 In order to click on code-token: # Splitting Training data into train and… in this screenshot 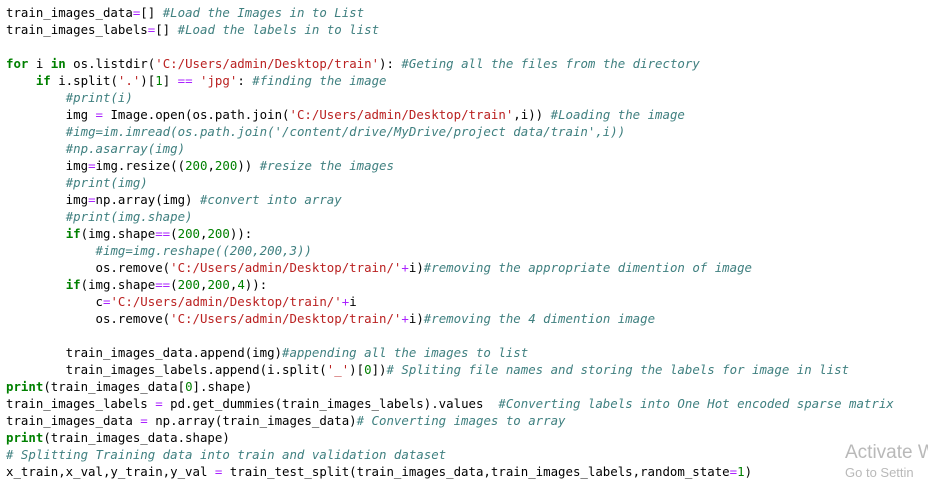, I will do `click(226, 454)`.